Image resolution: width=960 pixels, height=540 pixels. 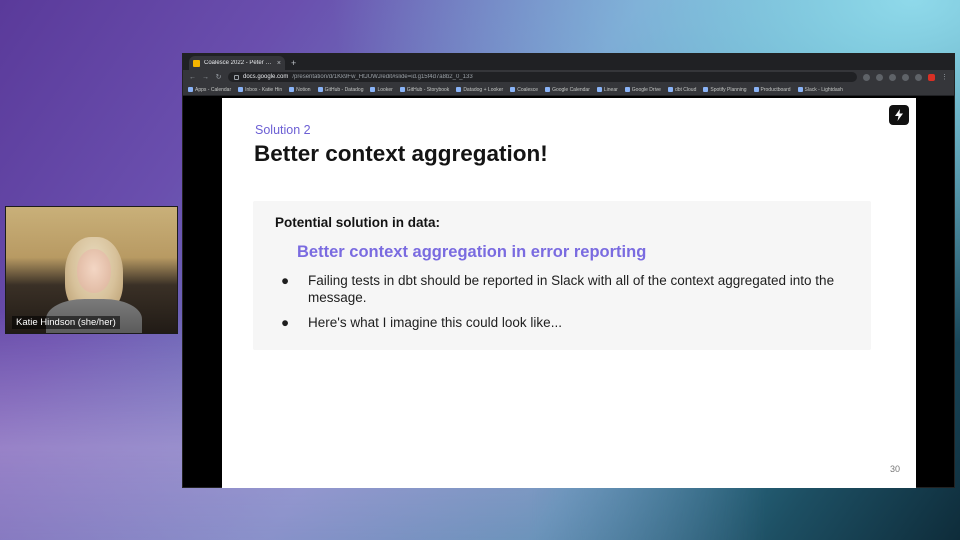 I want to click on participant-face, so click(x=94, y=271).